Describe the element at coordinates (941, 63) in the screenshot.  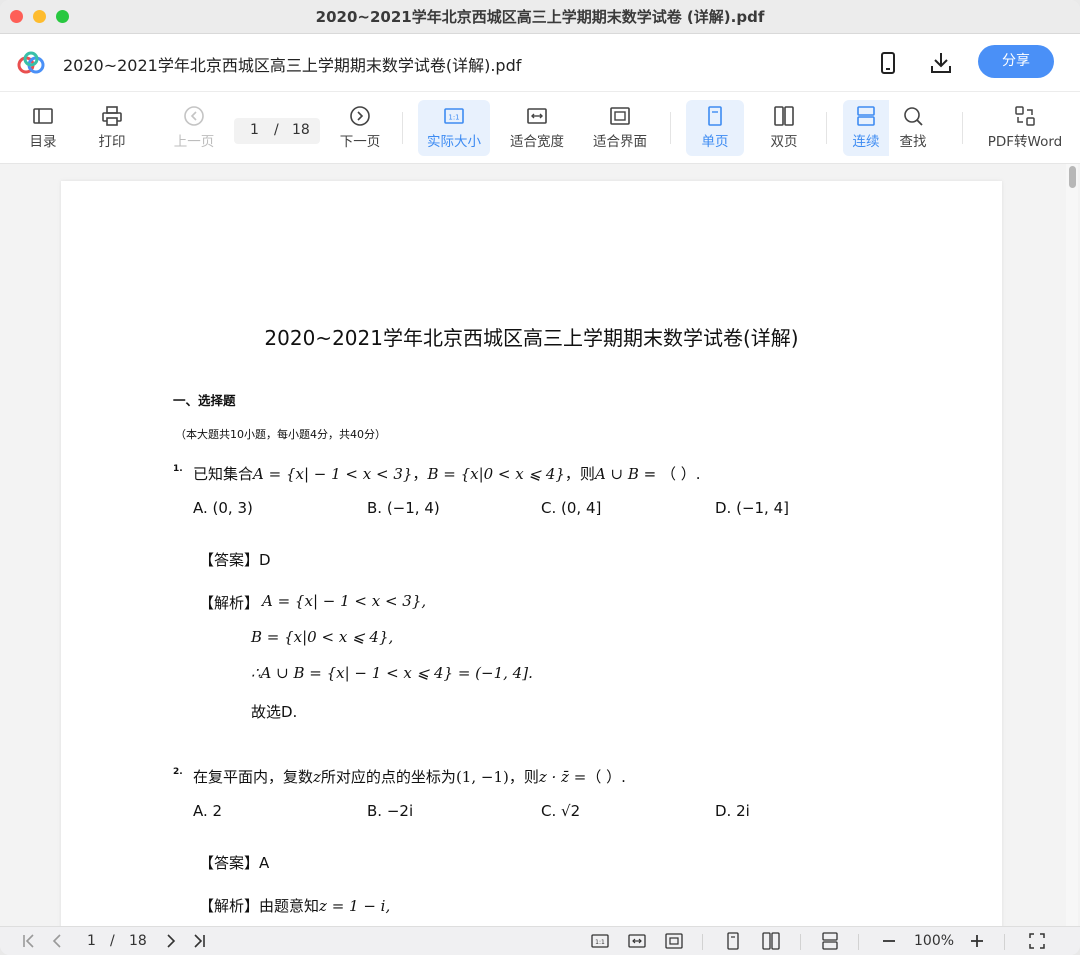
I see `download-icon` at that location.